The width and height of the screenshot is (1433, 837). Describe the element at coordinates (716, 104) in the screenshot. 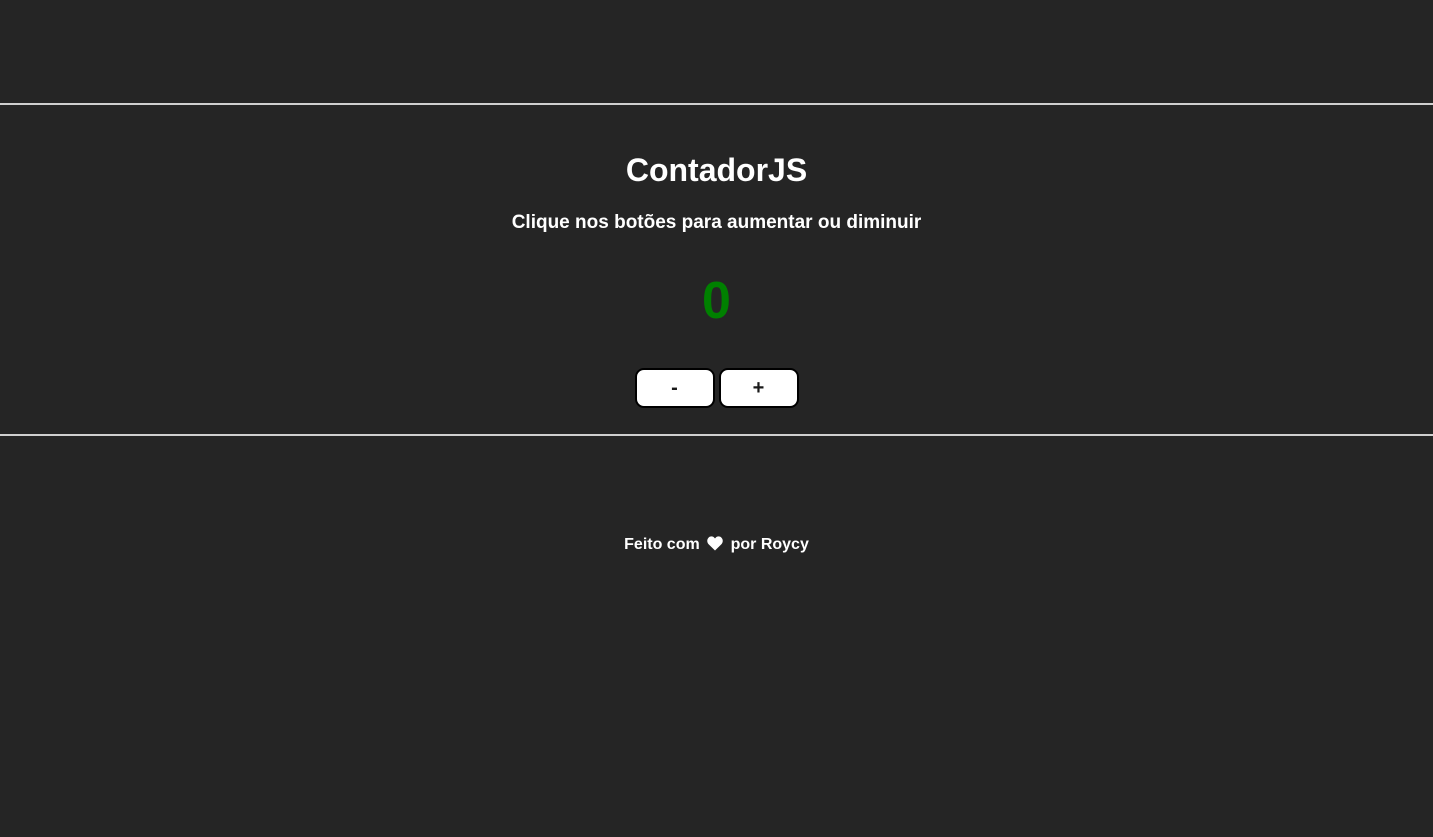

I see `top-divider` at that location.